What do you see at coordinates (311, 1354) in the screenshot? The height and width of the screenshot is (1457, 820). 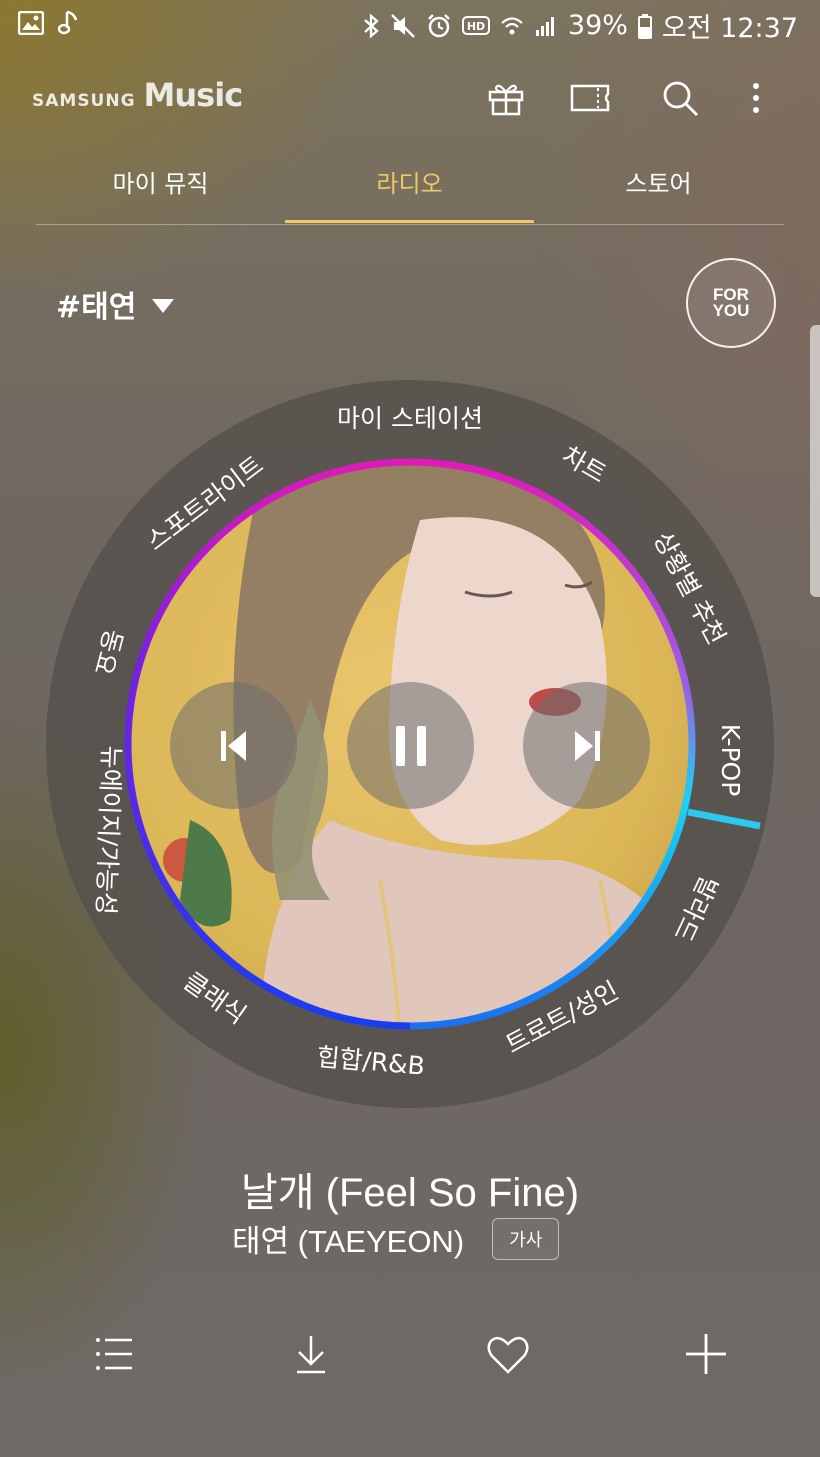 I see `download-icon` at bounding box center [311, 1354].